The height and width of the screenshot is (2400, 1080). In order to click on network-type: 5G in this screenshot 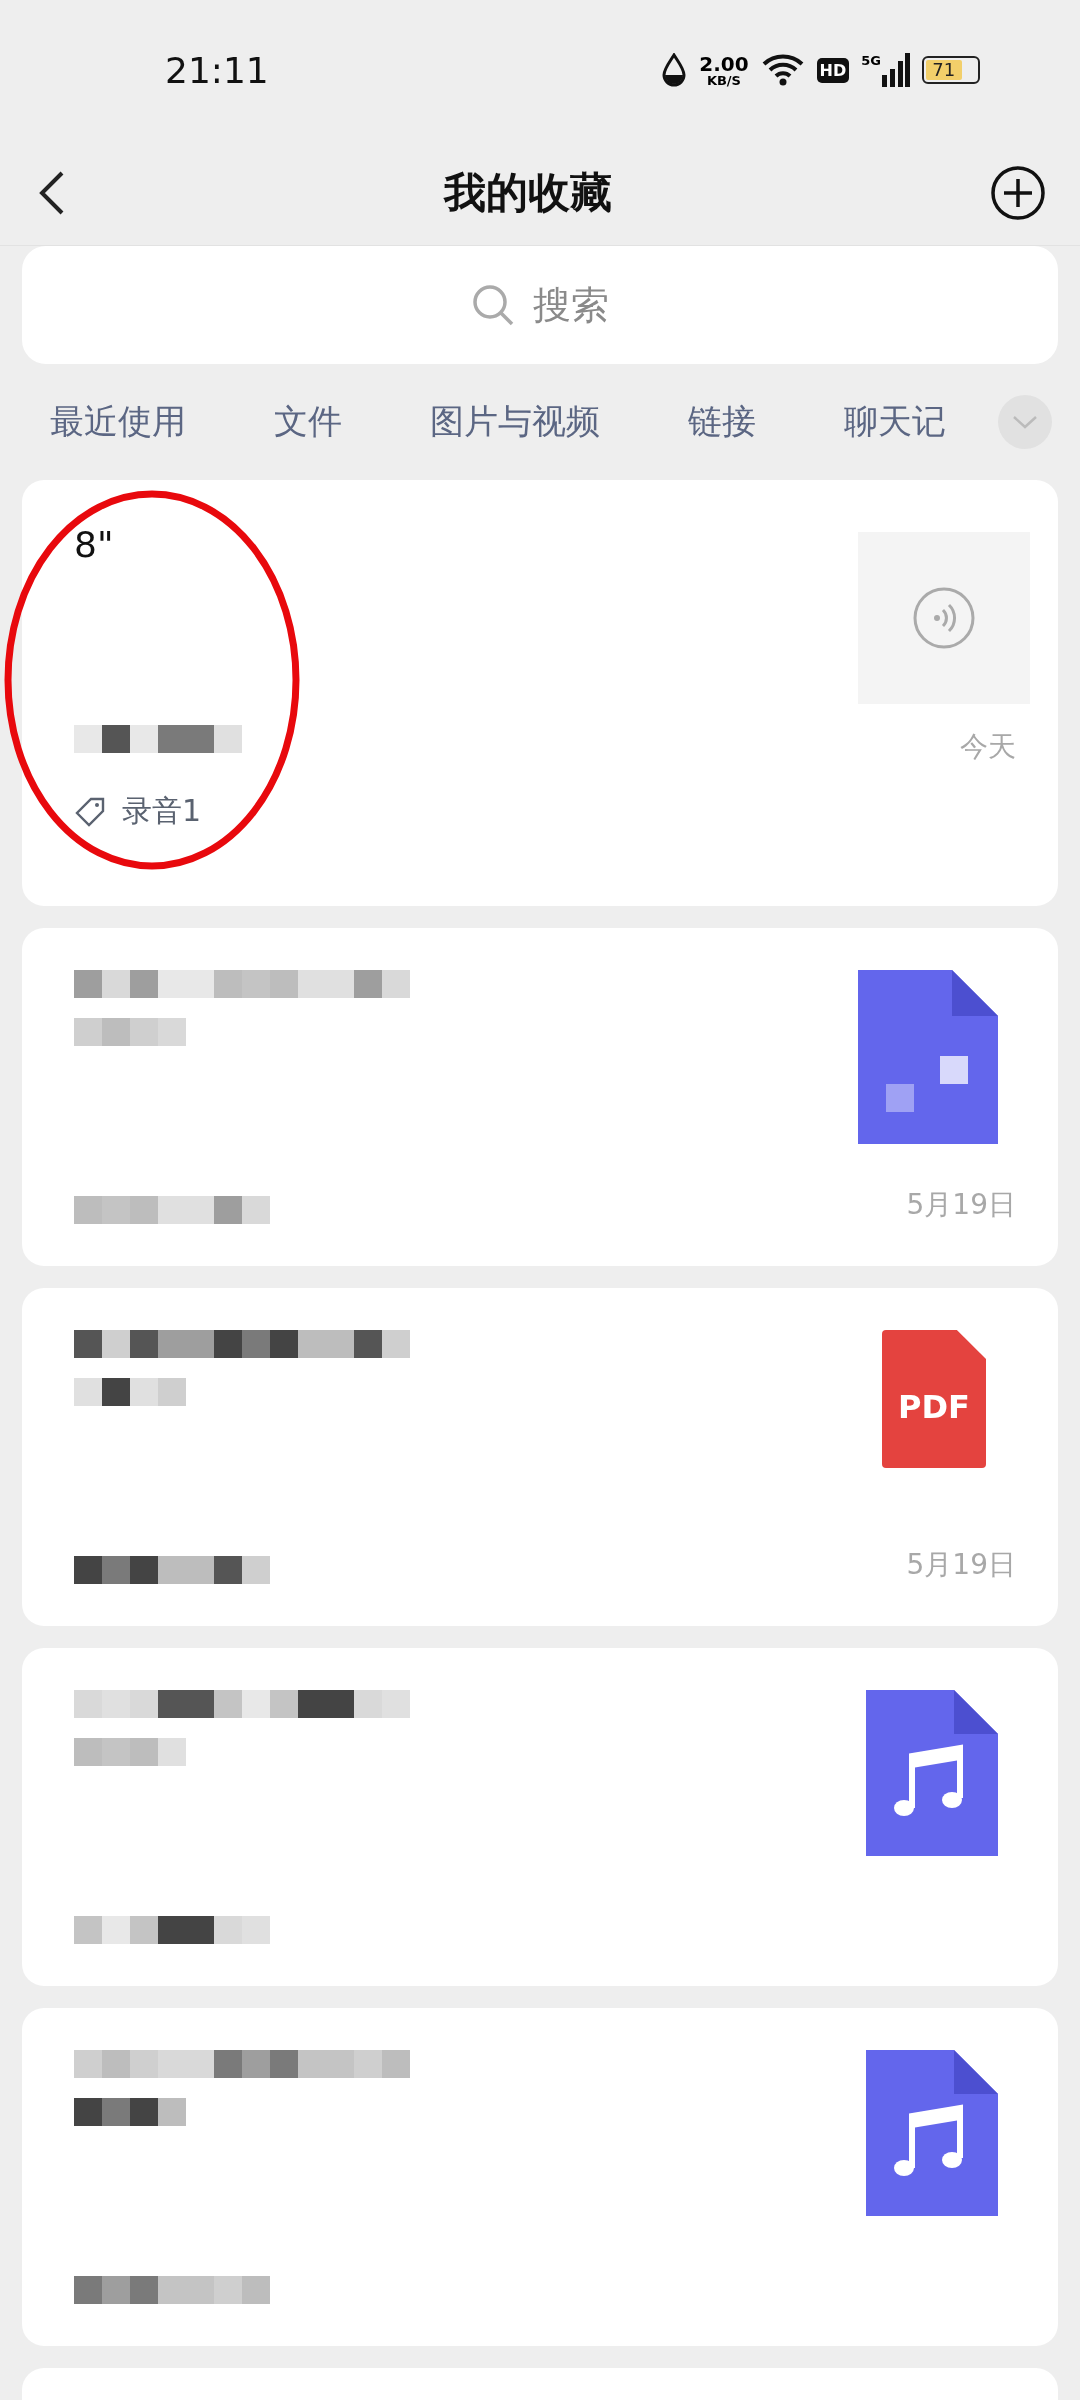, I will do `click(871, 60)`.